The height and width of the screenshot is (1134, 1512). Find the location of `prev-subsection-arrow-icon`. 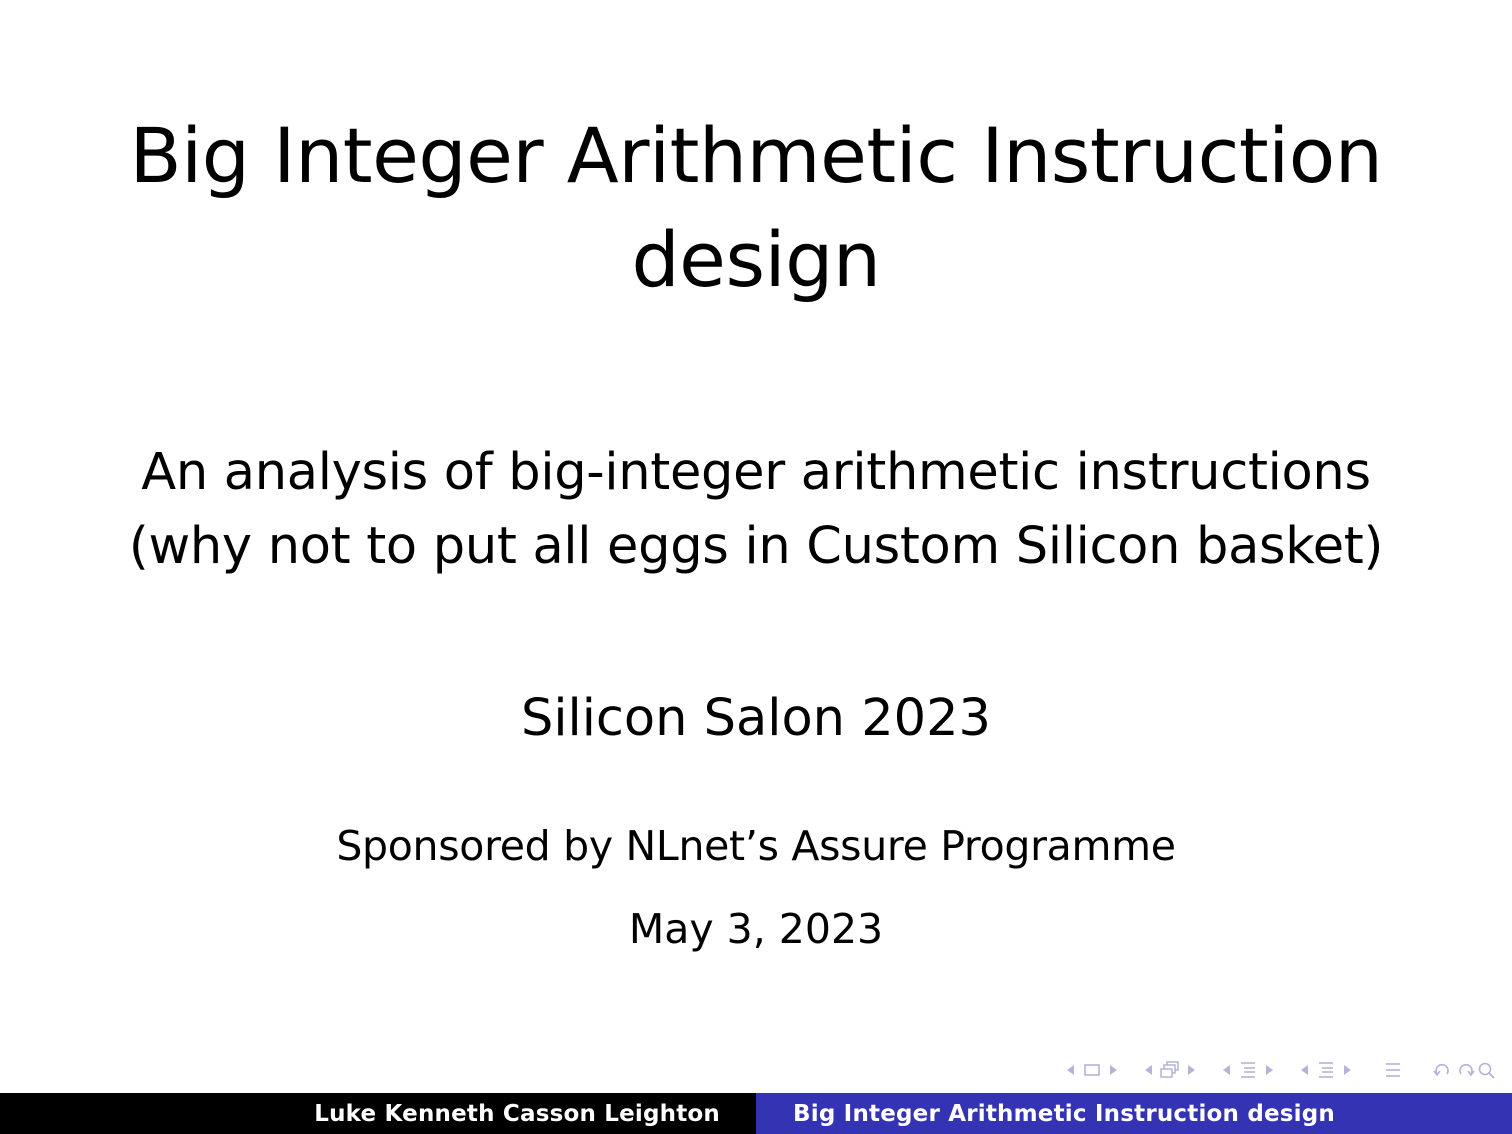

prev-subsection-arrow-icon is located at coordinates (1148, 1070).